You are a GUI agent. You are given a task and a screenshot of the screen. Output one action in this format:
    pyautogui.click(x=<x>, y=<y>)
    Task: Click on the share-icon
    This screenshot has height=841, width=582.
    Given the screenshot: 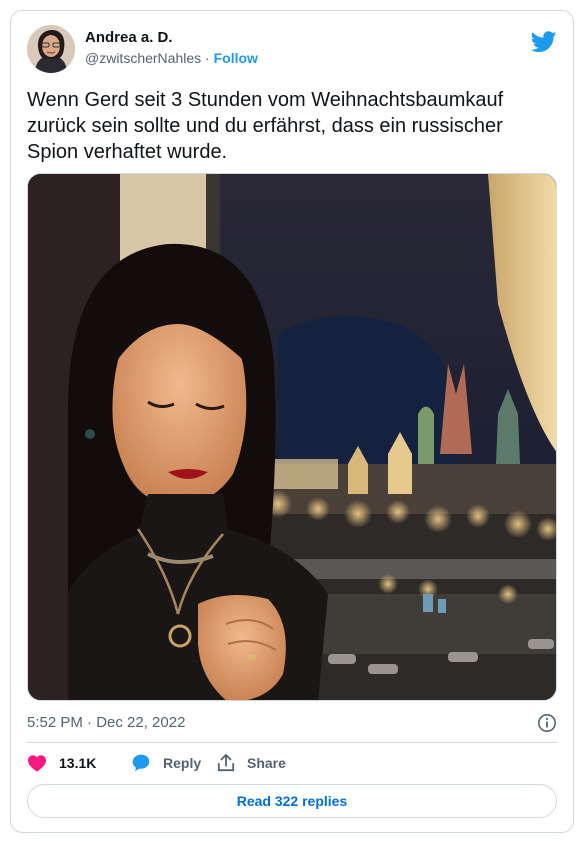 What is the action you would take?
    pyautogui.click(x=226, y=763)
    